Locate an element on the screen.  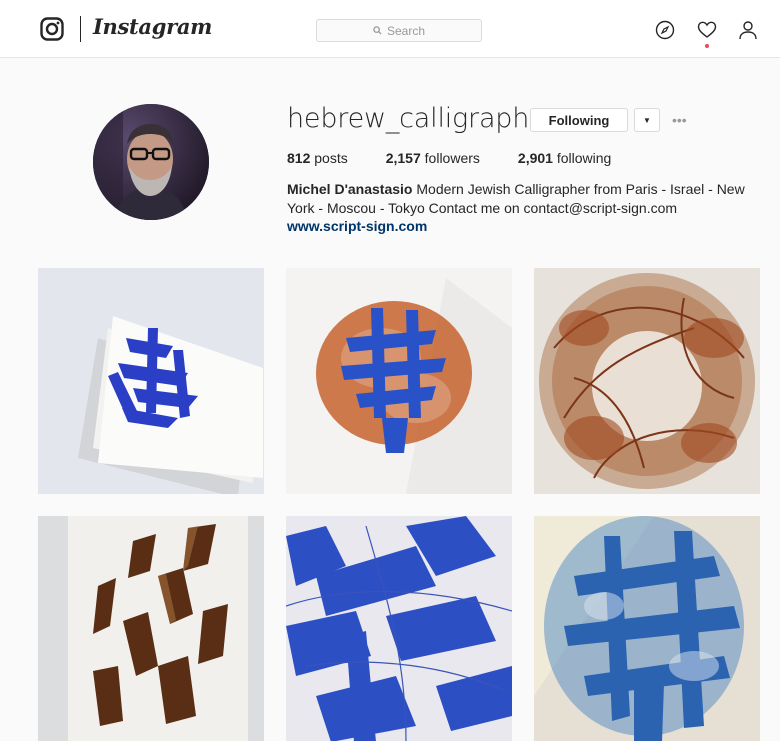
instagram-glyph-icon is located at coordinates (52, 29).